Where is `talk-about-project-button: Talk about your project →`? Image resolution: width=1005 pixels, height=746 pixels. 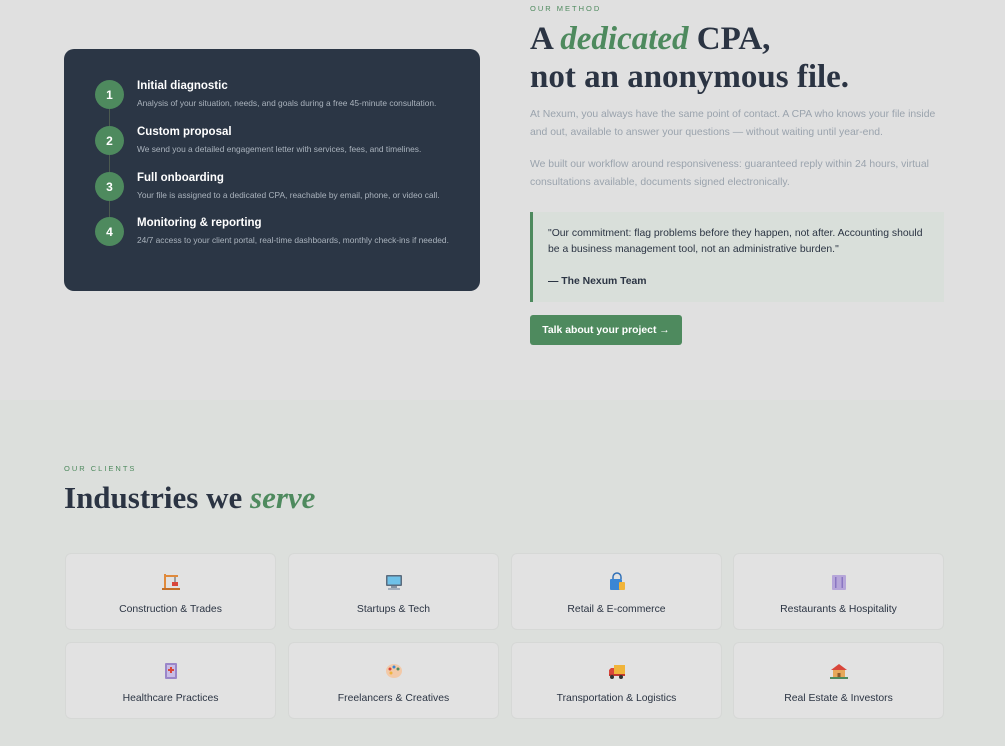 talk-about-project-button: Talk about your project → is located at coordinates (606, 330).